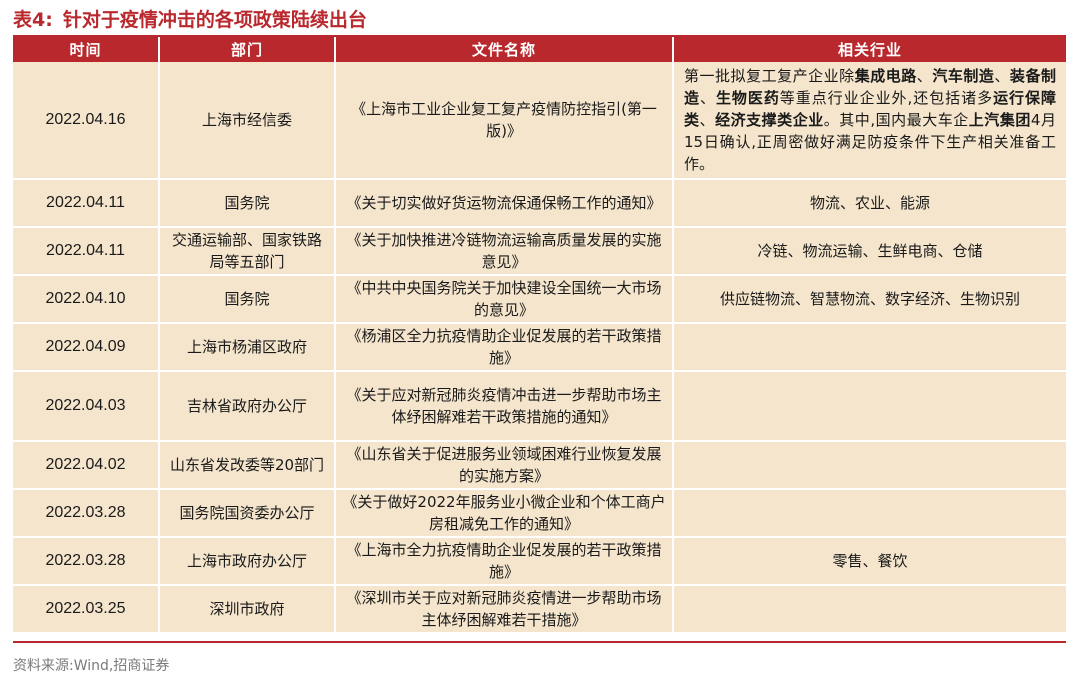 This screenshot has width=1080, height=680. I want to click on table-title: 表4: 针对于疫情冲击的各项政策陆续出台, so click(190, 20).